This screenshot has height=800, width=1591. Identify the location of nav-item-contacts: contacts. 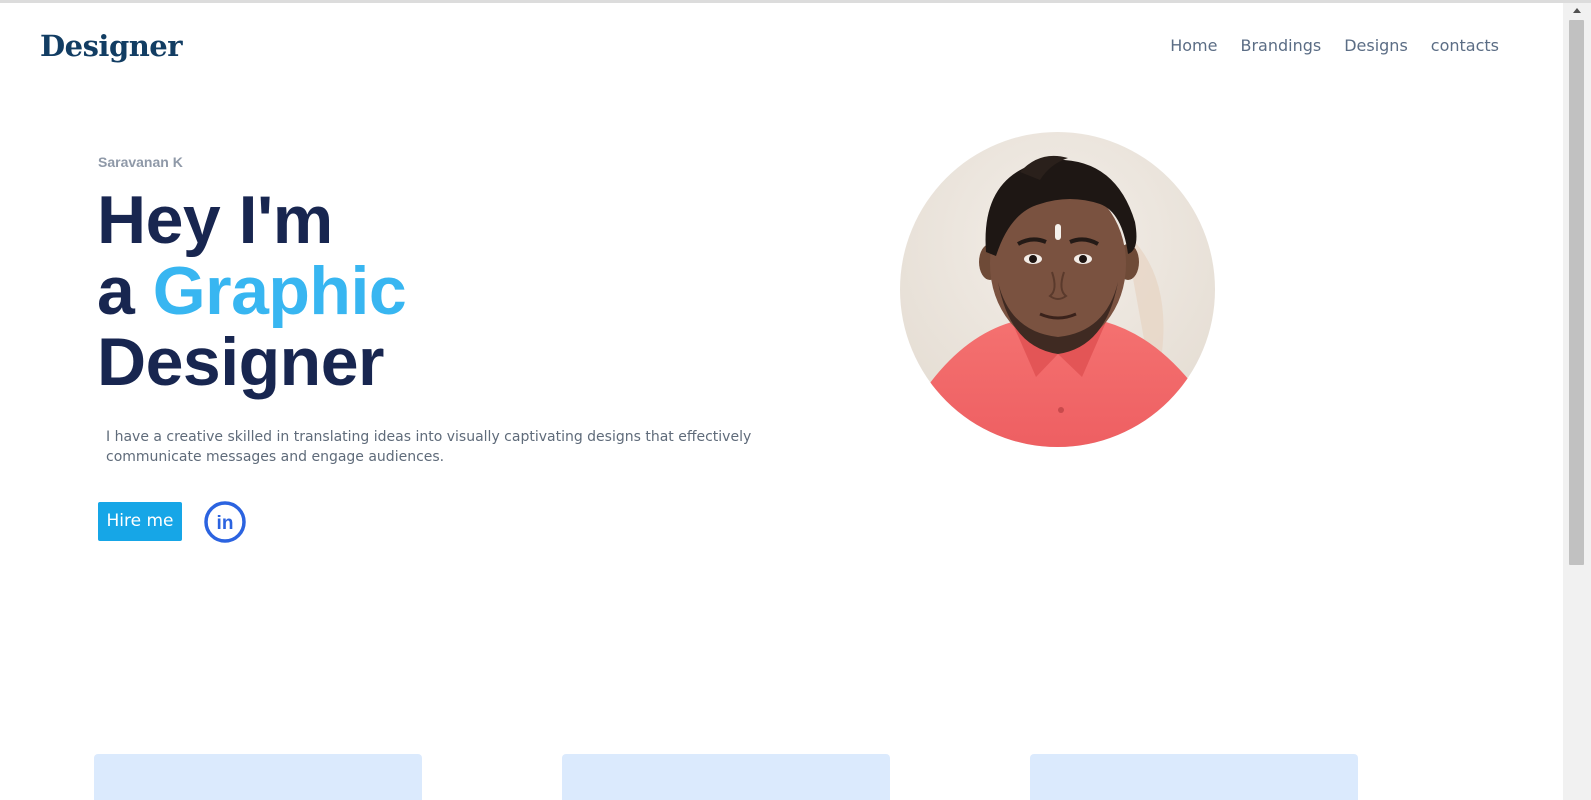
(1465, 45).